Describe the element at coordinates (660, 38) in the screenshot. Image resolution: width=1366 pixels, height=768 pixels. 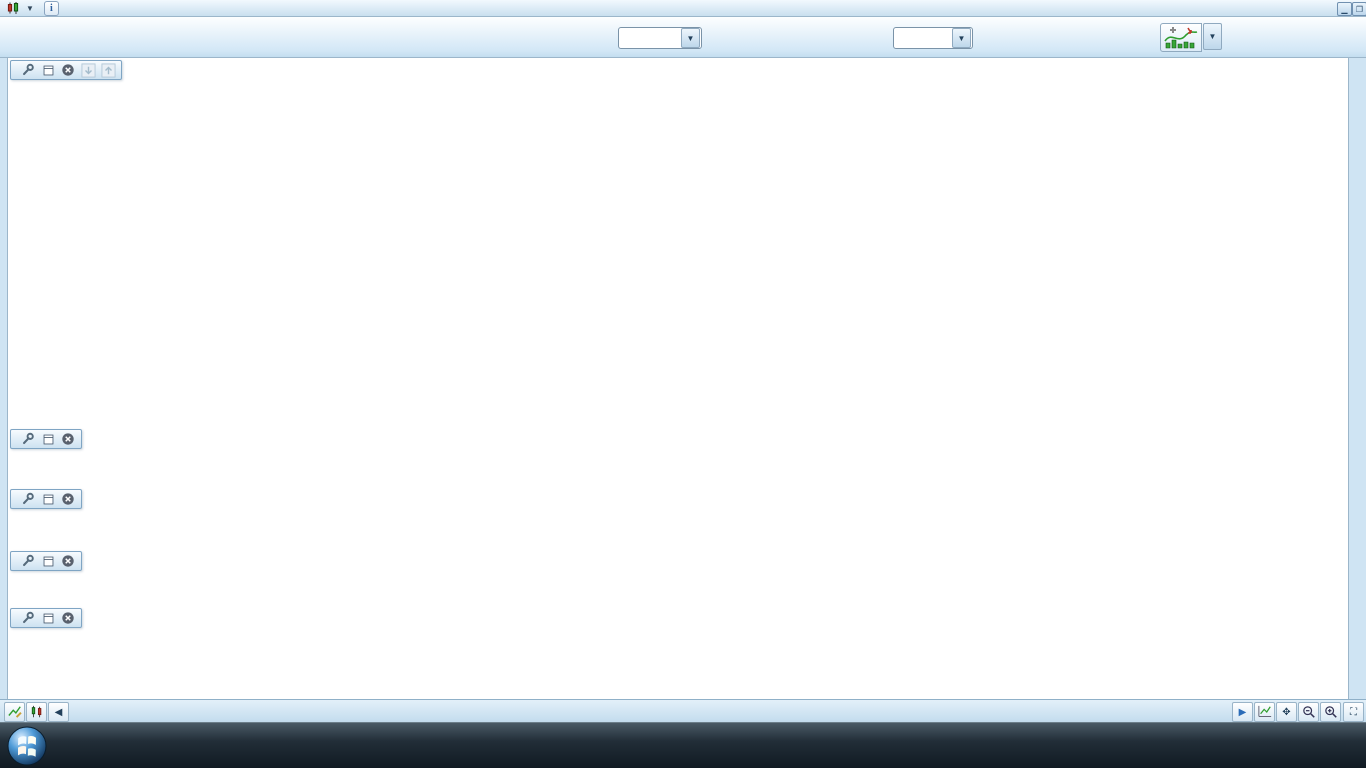
I see `units-dropdown: ▼` at that location.